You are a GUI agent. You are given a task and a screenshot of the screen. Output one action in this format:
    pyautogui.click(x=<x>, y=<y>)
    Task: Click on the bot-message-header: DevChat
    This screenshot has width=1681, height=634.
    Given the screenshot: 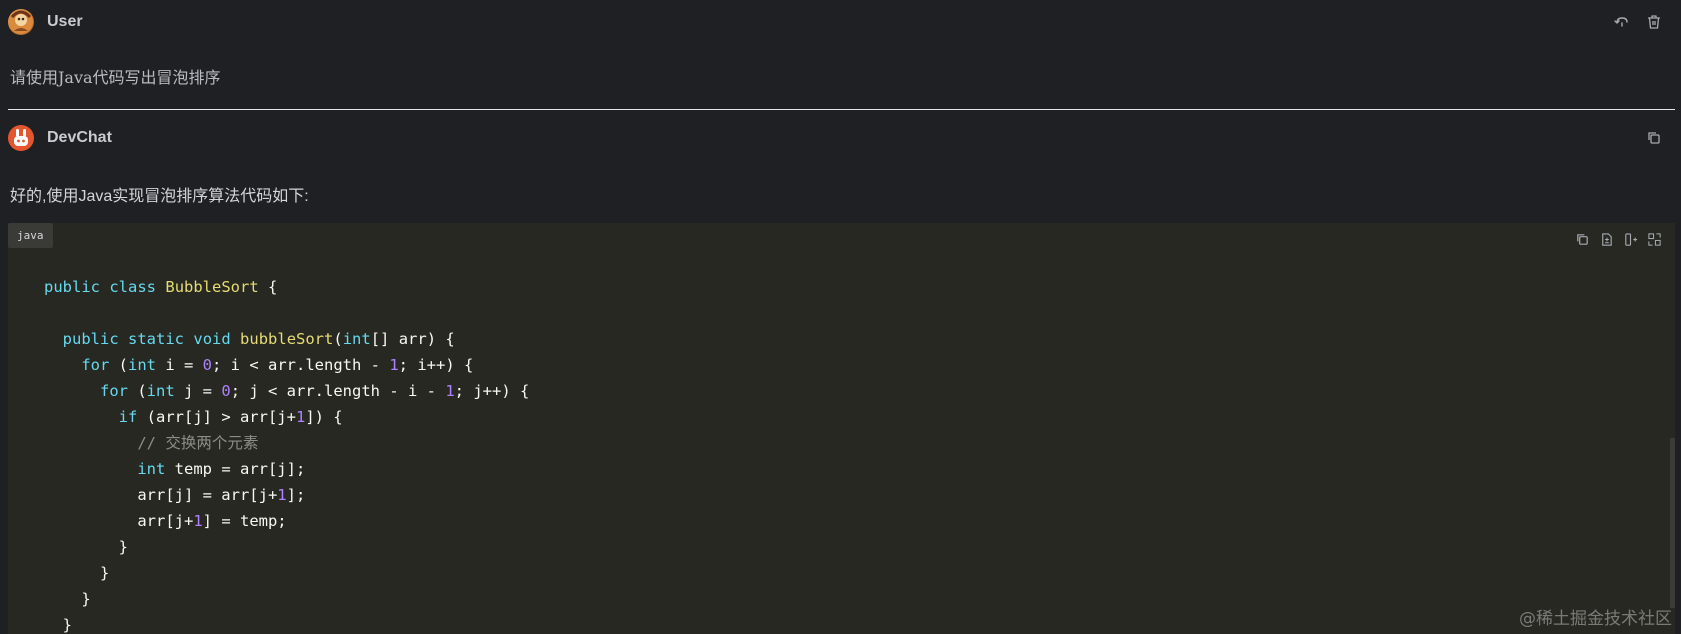 What is the action you would take?
    pyautogui.click(x=844, y=138)
    